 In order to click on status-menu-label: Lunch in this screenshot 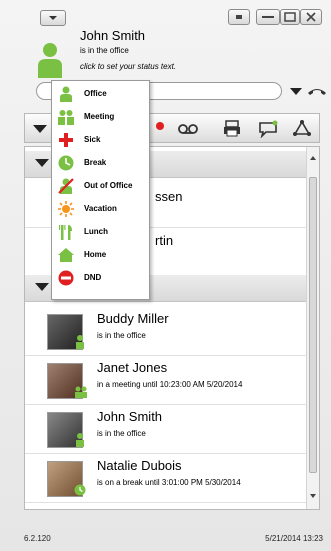, I will do `click(96, 231)`.